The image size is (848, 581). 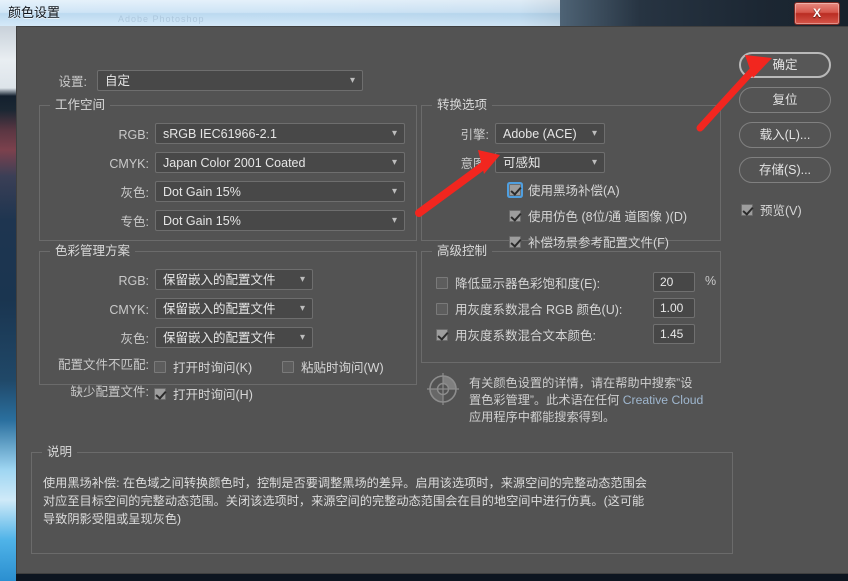 What do you see at coordinates (118, 81) in the screenshot?
I see `settings-select-value: 自定` at bounding box center [118, 81].